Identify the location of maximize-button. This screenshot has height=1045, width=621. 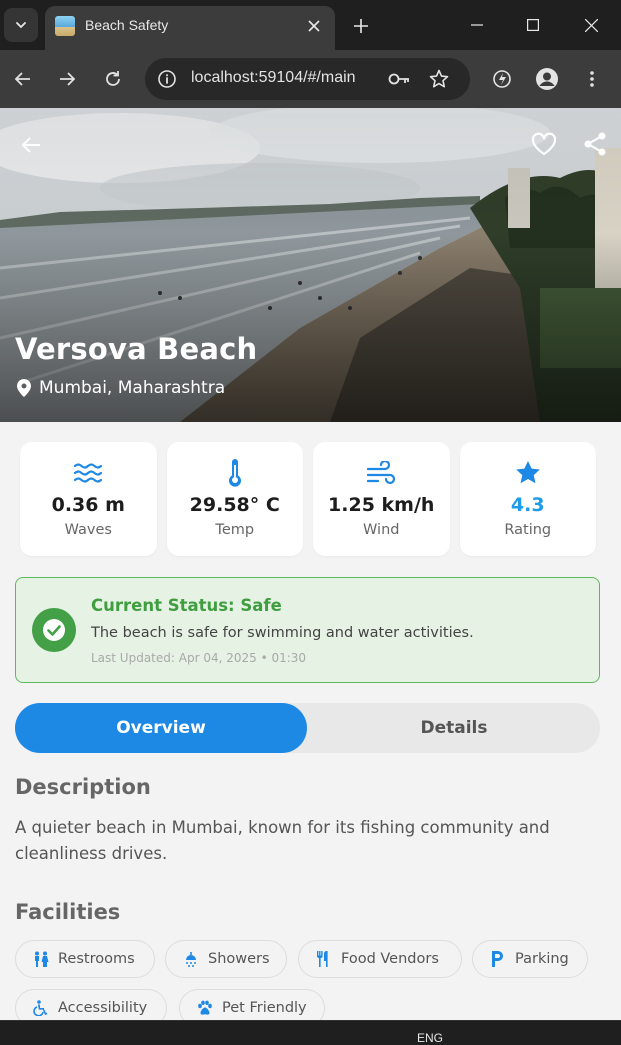
(533, 25).